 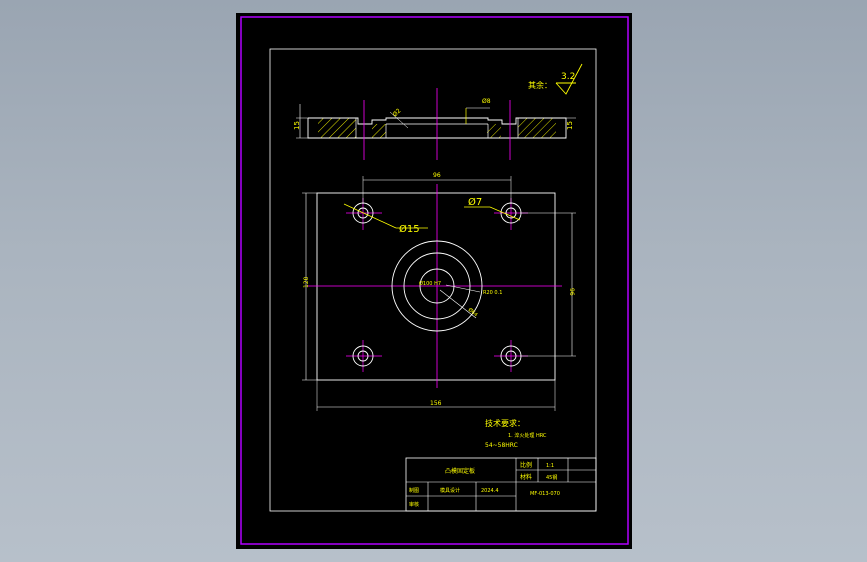 I want to click on title-scale-value: 1:1, so click(x=550, y=466).